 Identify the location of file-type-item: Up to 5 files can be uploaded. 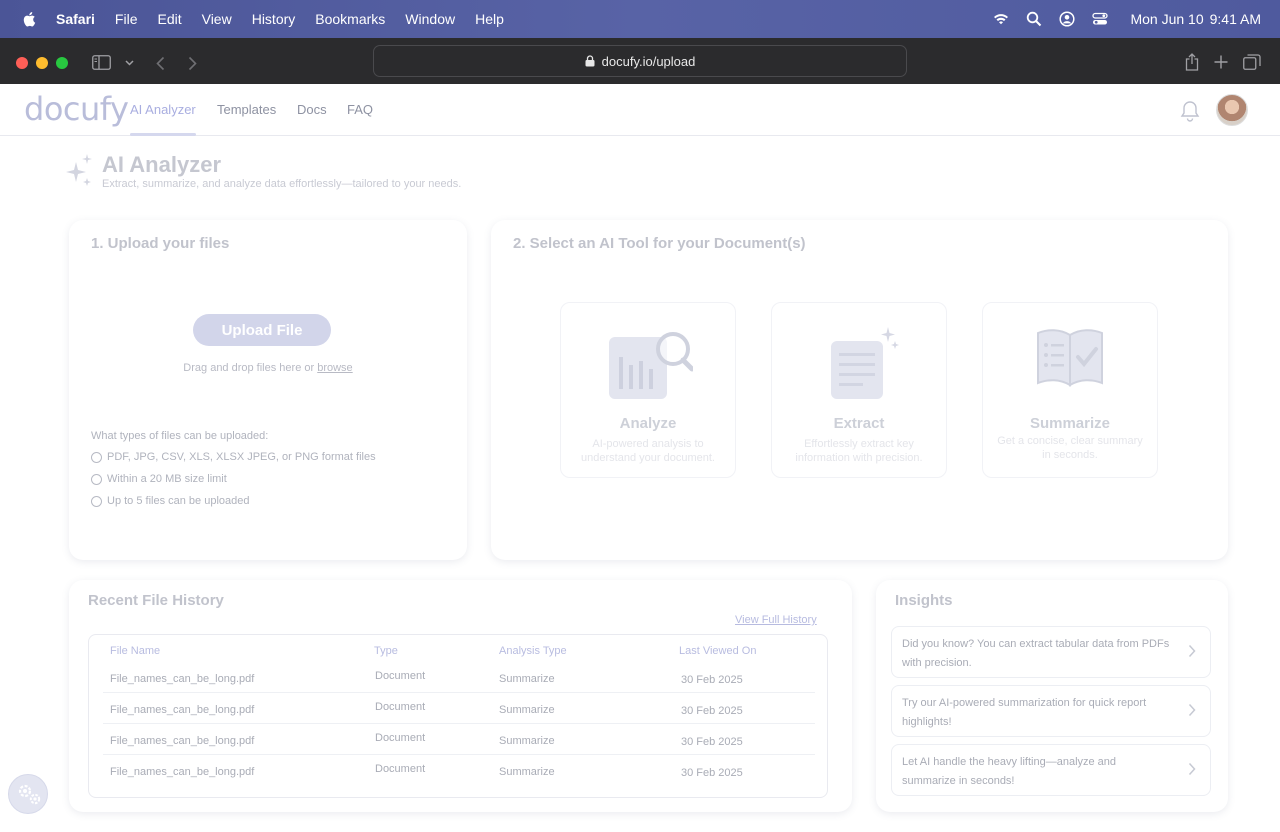
(170, 501).